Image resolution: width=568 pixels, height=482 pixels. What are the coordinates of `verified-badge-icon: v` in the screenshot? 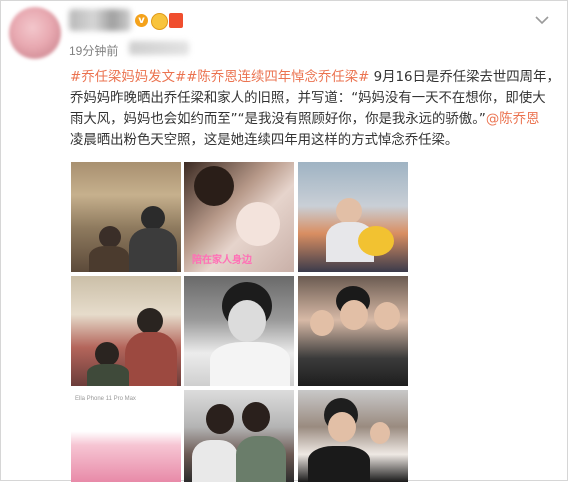 It's located at (141, 20).